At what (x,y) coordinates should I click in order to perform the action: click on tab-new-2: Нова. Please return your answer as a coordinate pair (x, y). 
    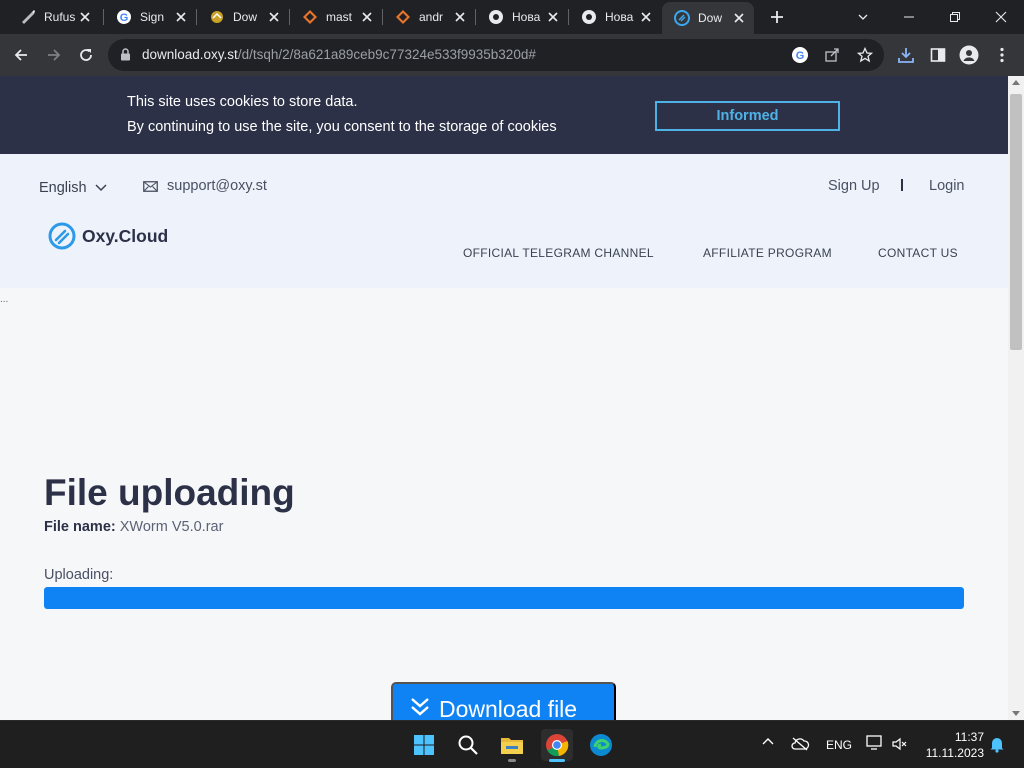
    Looking at the image, I should click on (615, 17).